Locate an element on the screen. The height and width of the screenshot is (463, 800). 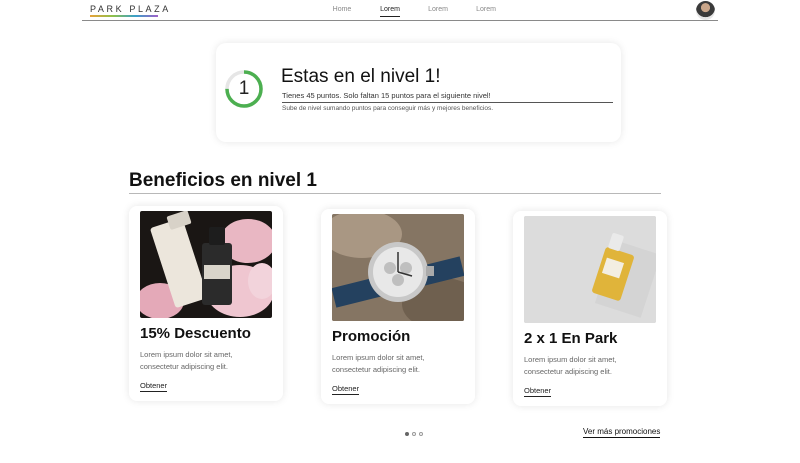
perfume-bottle-image is located at coordinates (590, 269).